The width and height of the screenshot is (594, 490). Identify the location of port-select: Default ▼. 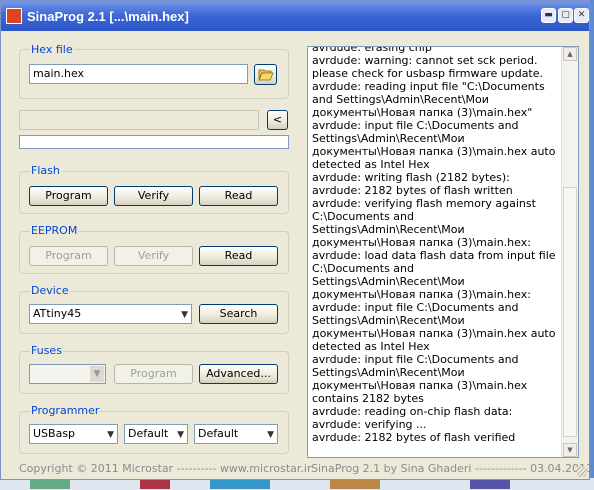
(156, 434).